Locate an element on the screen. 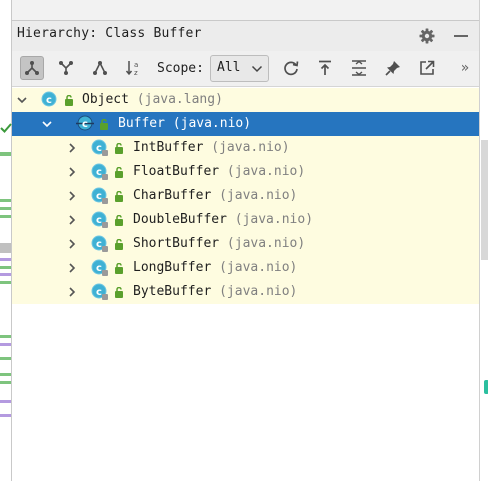  tree-row-child: c LongBuffer (java.nio) is located at coordinates (245, 268).